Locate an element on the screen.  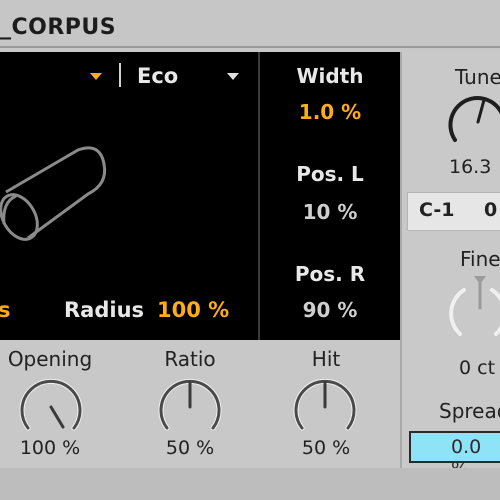
pos-r-label: Pos. R is located at coordinates (330, 274).